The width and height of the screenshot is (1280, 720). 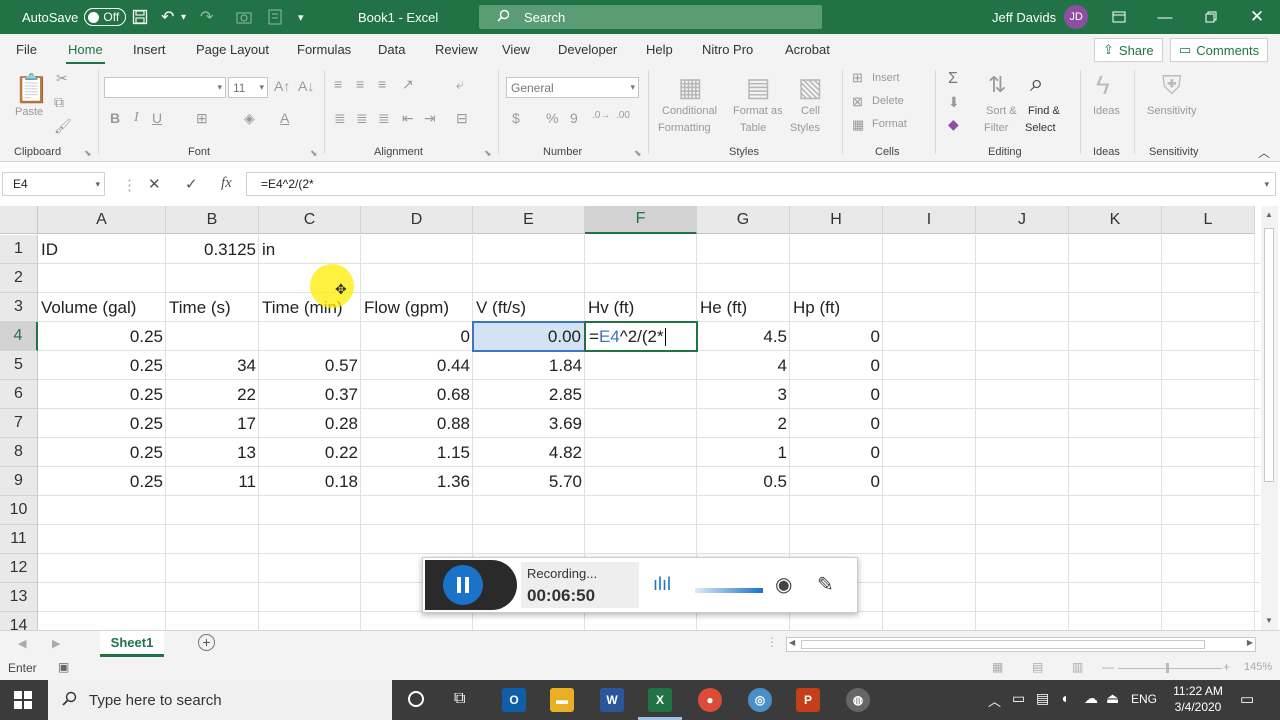 What do you see at coordinates (1211, 17) in the screenshot?
I see `restore-icon` at bounding box center [1211, 17].